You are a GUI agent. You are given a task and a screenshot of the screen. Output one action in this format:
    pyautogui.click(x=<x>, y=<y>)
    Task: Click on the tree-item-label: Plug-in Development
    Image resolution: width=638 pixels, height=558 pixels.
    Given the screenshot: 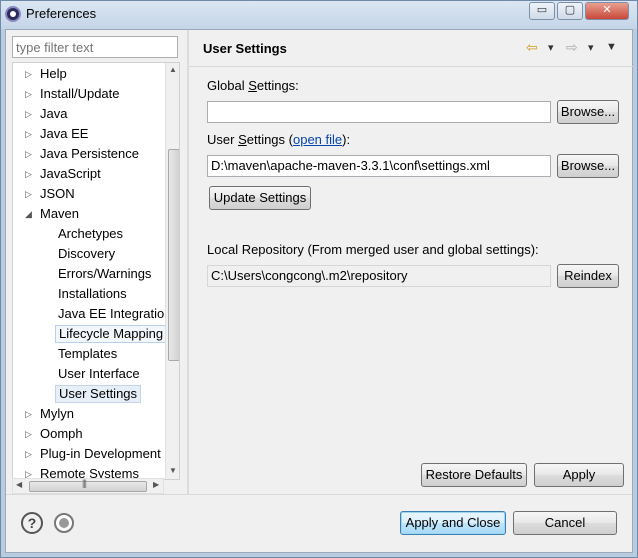 What is the action you would take?
    pyautogui.click(x=100, y=453)
    